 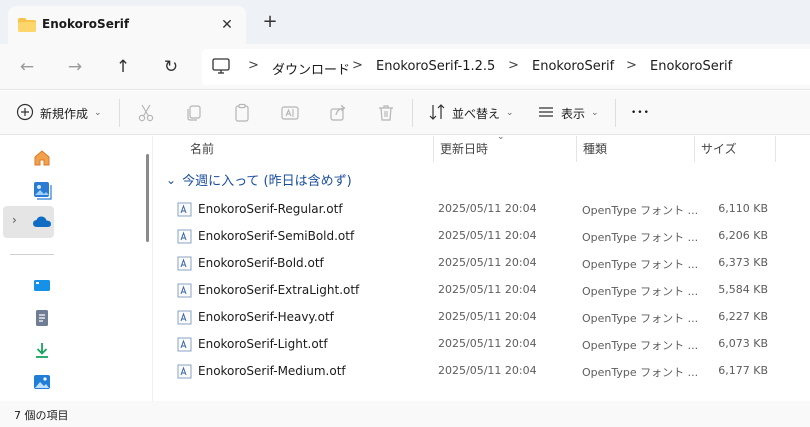 What do you see at coordinates (743, 289) in the screenshot?
I see `file-size: 5,584 KB` at bounding box center [743, 289].